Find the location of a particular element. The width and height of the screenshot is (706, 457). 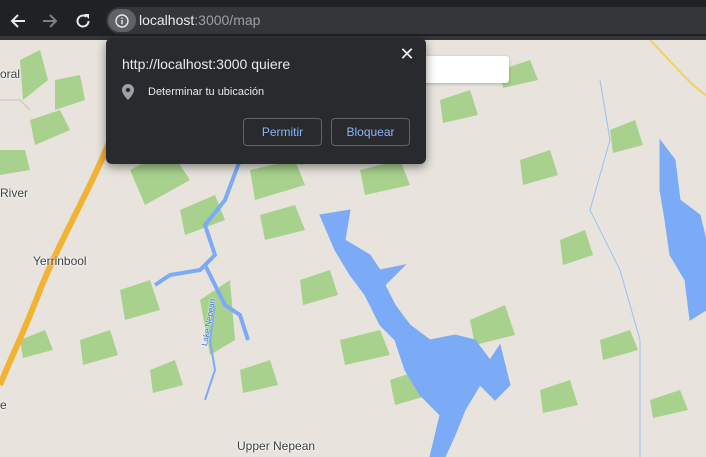

forward-button is located at coordinates (50, 21).